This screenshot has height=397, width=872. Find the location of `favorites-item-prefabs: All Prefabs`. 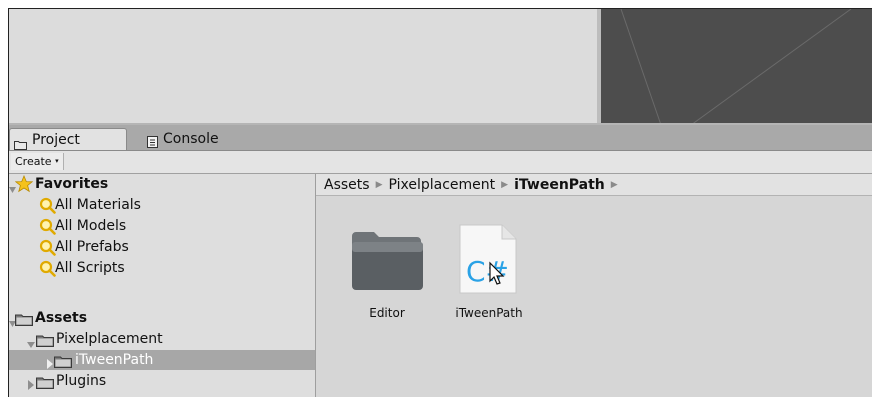

favorites-item-prefabs: All Prefabs is located at coordinates (162, 247).